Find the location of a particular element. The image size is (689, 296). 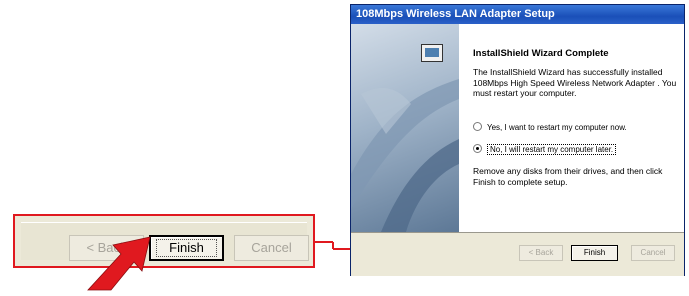

setup-computer-icon is located at coordinates (432, 53).